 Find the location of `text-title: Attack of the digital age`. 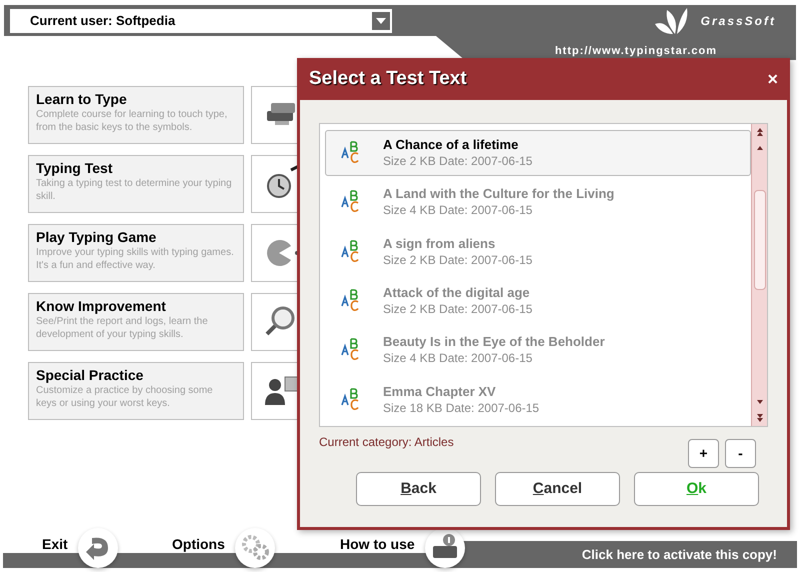

text-title: Attack of the digital age is located at coordinates (457, 293).